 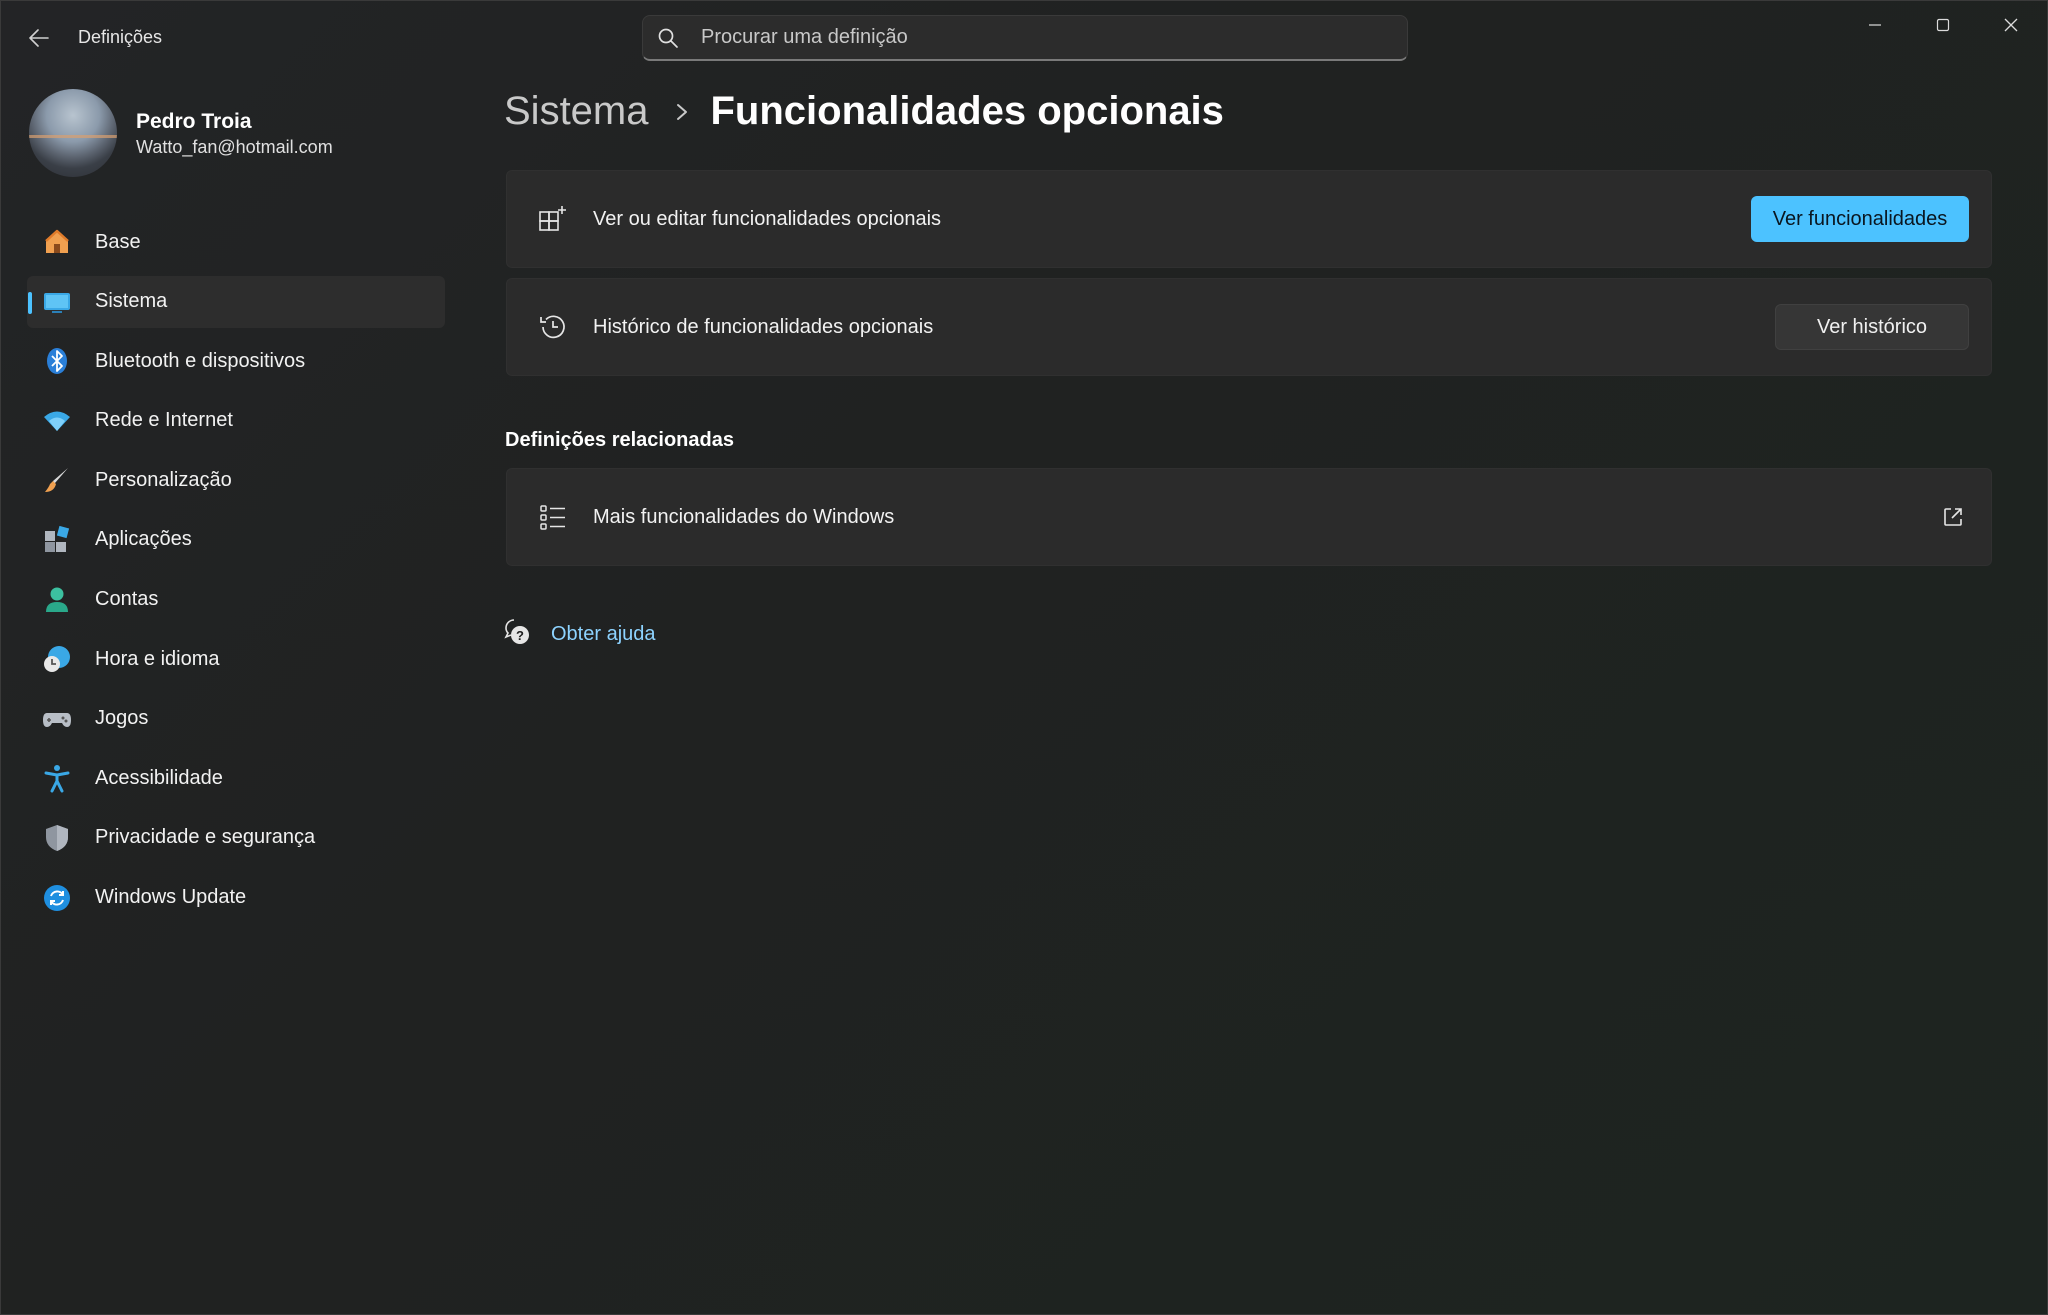 What do you see at coordinates (57, 361) in the screenshot?
I see `bluetooth-icon` at bounding box center [57, 361].